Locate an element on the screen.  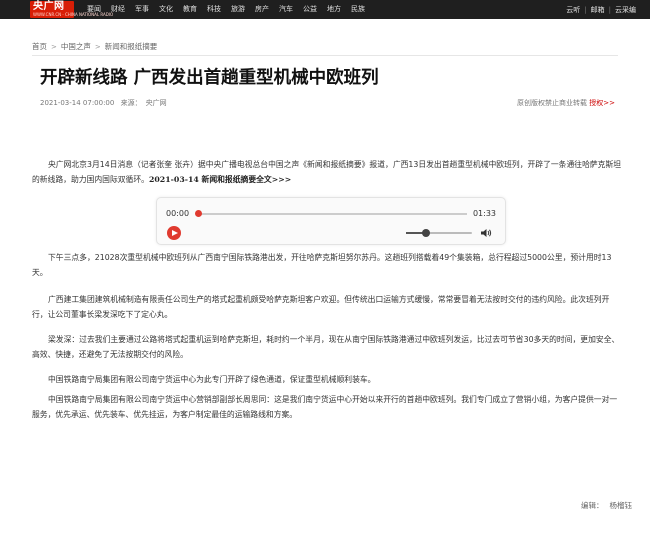
editor-label: 编辑： is located at coordinates (592, 505).